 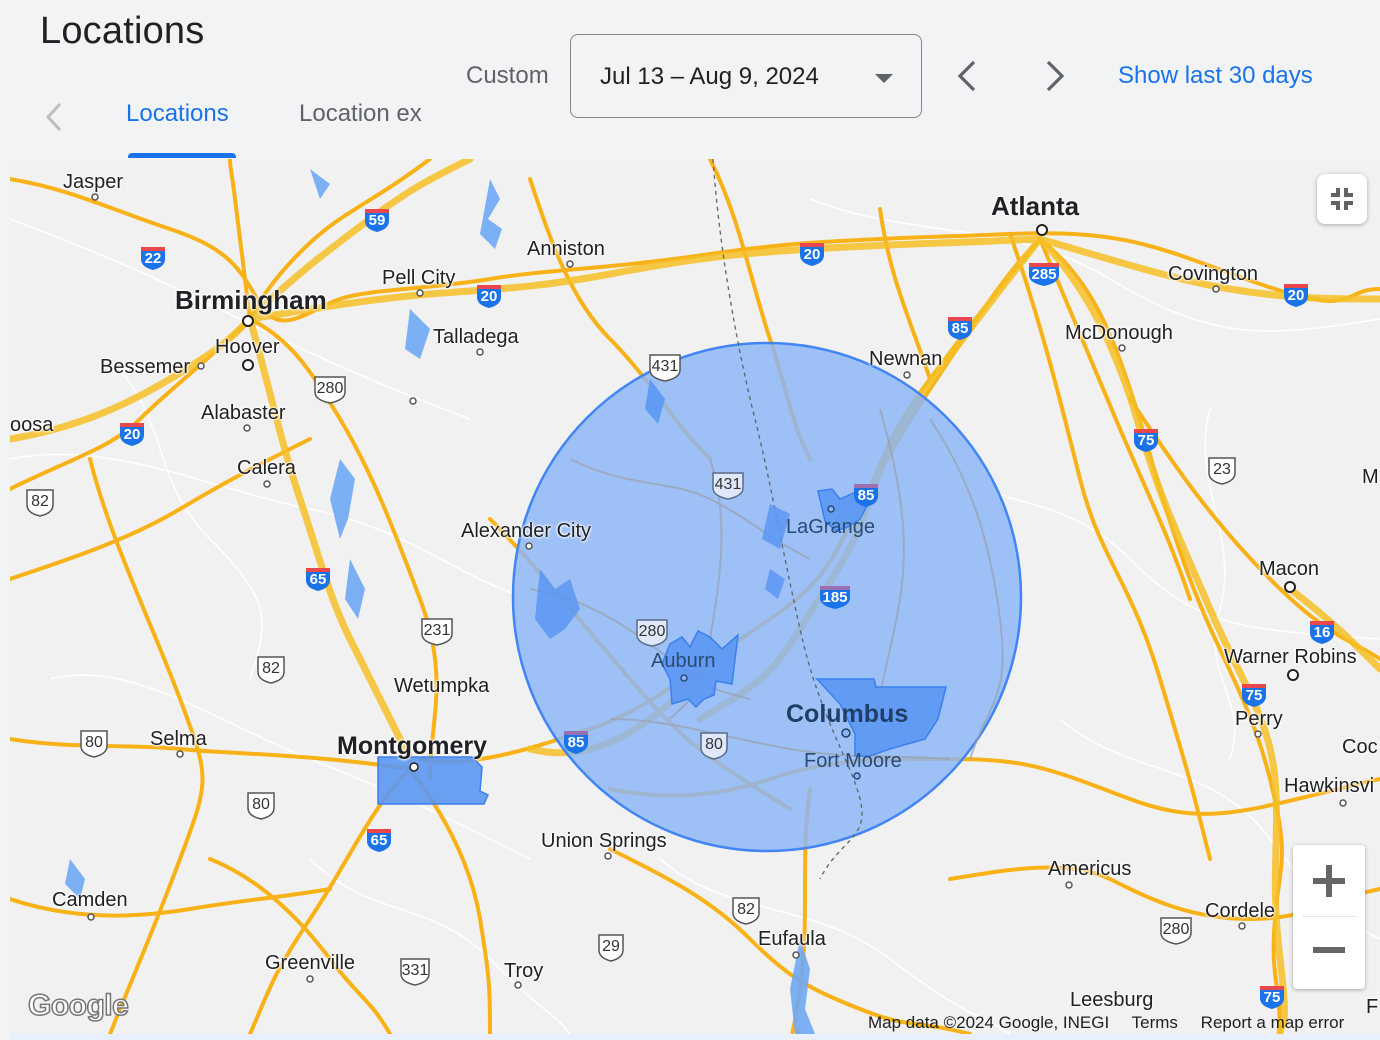 What do you see at coordinates (178, 739) in the screenshot?
I see `city-label: Selma` at bounding box center [178, 739].